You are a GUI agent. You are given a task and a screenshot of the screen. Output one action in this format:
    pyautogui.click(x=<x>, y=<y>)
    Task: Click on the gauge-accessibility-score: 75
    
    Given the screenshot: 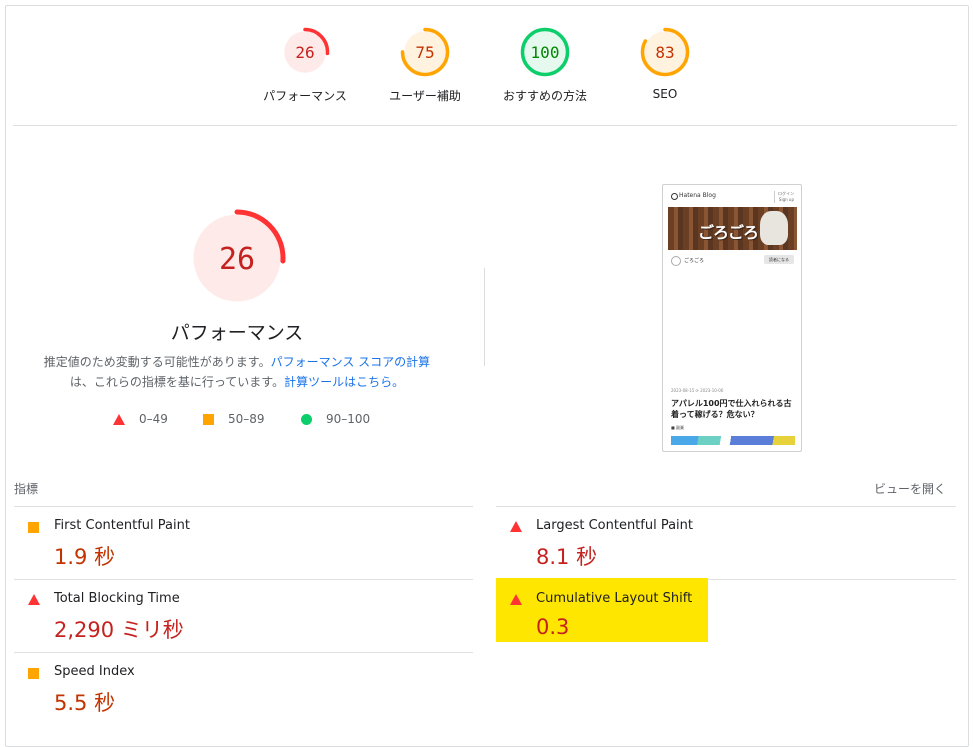 What is the action you would take?
    pyautogui.click(x=424, y=52)
    